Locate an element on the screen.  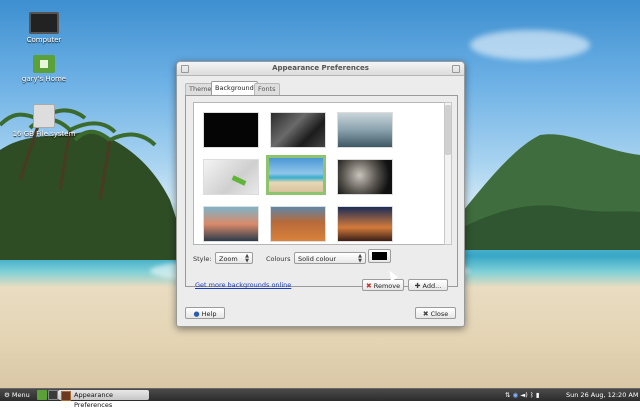
desktop-icon-label: gary's Home is located at coordinates (44, 79).